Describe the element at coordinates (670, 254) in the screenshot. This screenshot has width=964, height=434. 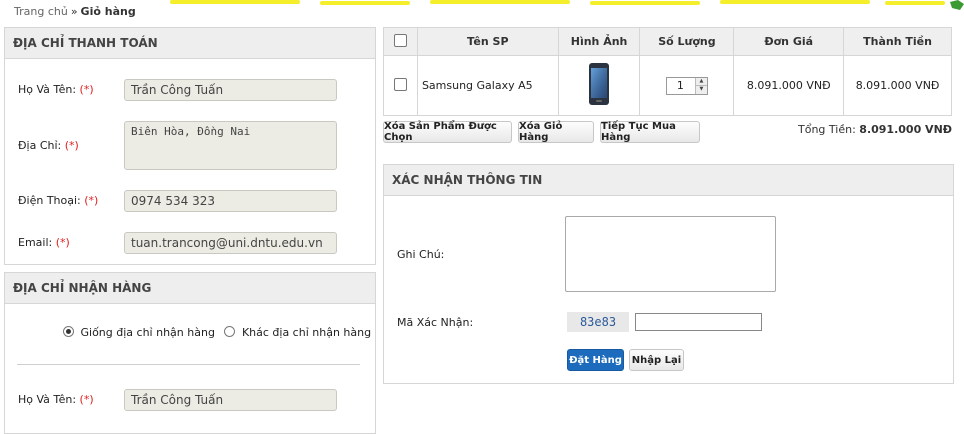
I see `note-textarea` at that location.